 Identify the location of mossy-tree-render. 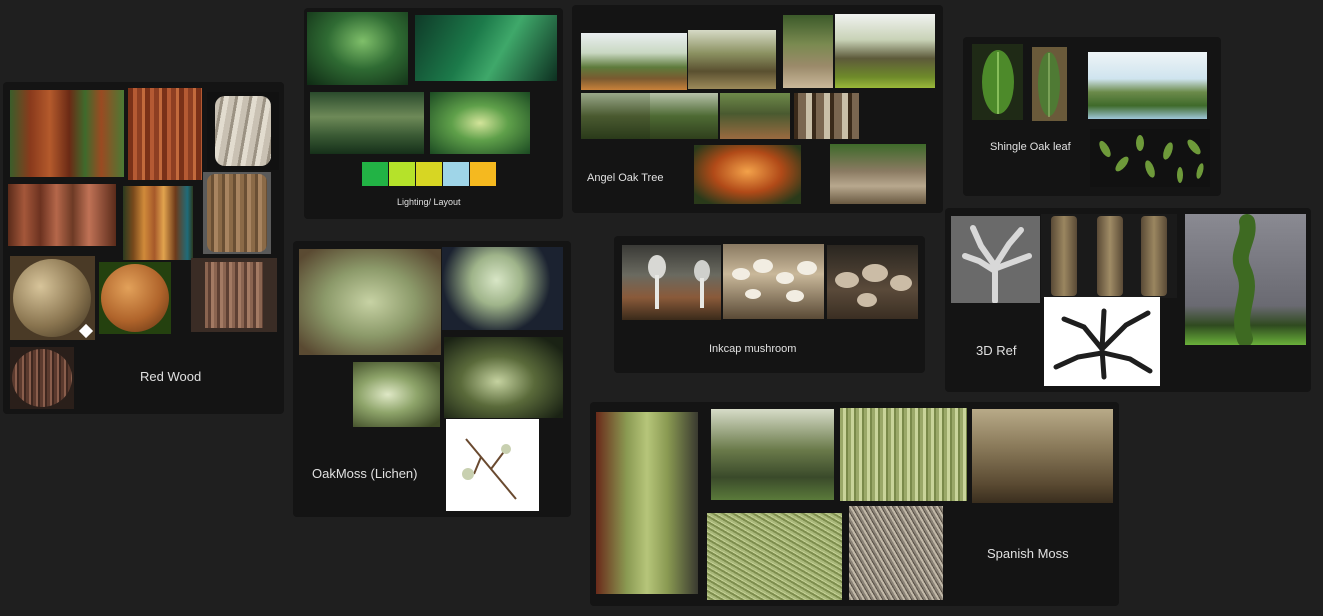
(1245, 279).